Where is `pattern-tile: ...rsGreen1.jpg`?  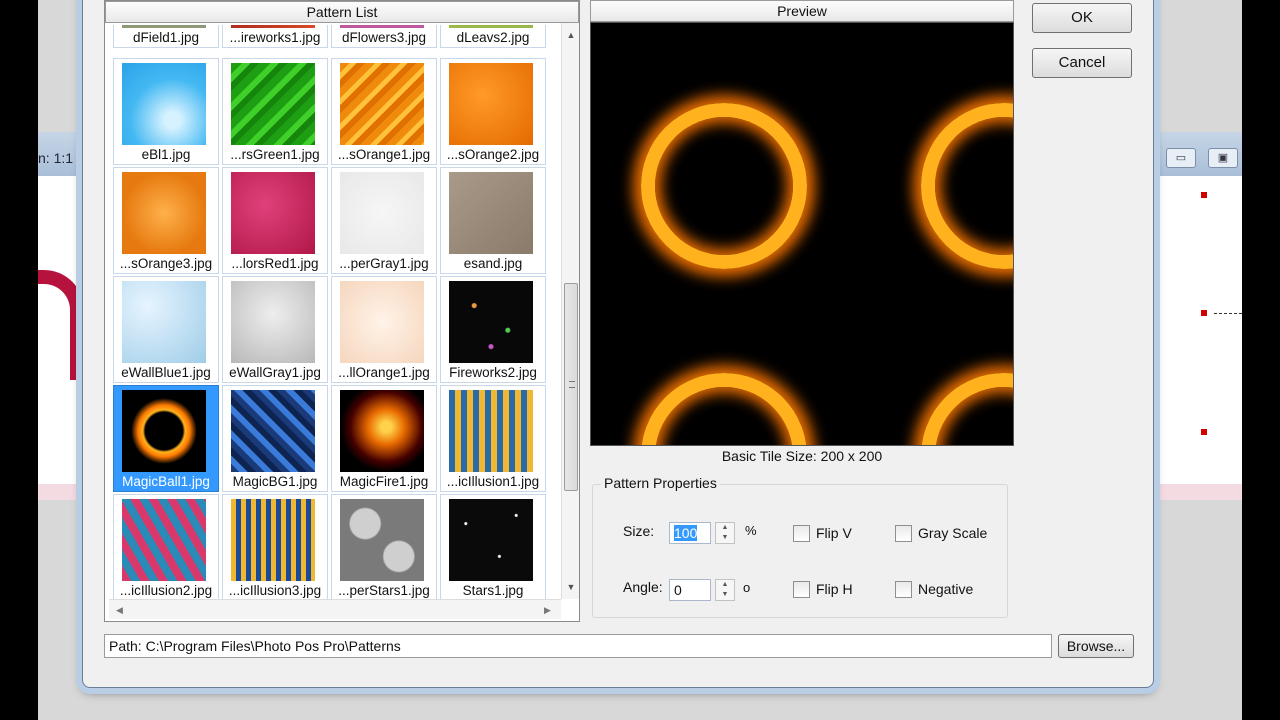
pattern-tile: ...rsGreen1.jpg is located at coordinates (275, 111).